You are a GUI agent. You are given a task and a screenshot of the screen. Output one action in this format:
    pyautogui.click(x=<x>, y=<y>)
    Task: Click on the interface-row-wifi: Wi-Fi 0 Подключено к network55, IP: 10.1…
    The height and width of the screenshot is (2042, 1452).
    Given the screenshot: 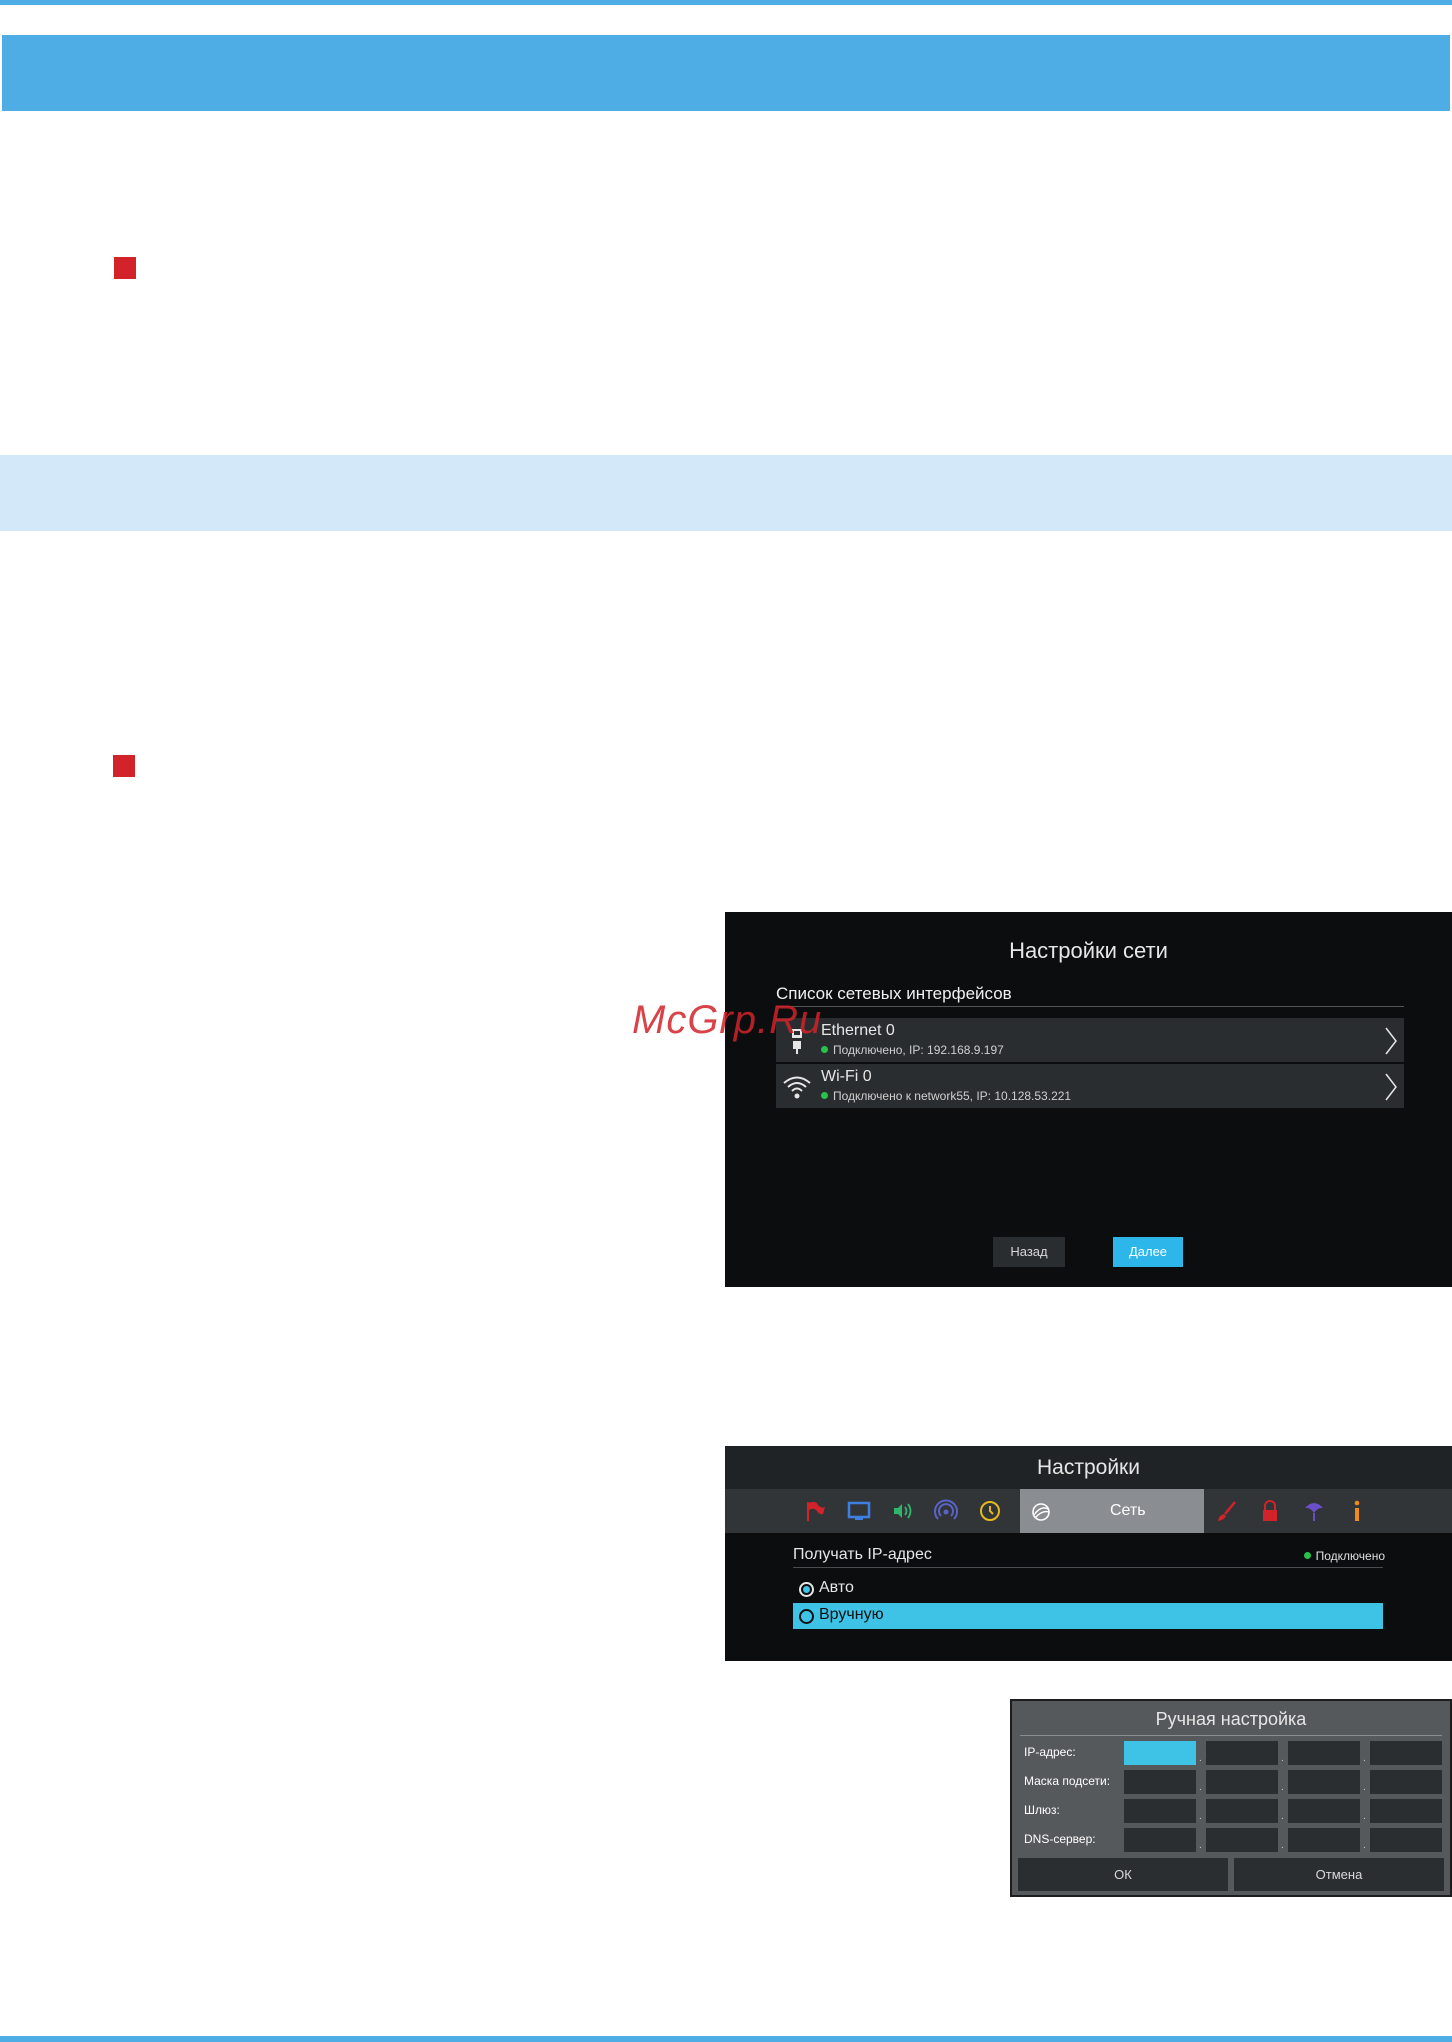 What is the action you would take?
    pyautogui.click(x=1090, y=1086)
    